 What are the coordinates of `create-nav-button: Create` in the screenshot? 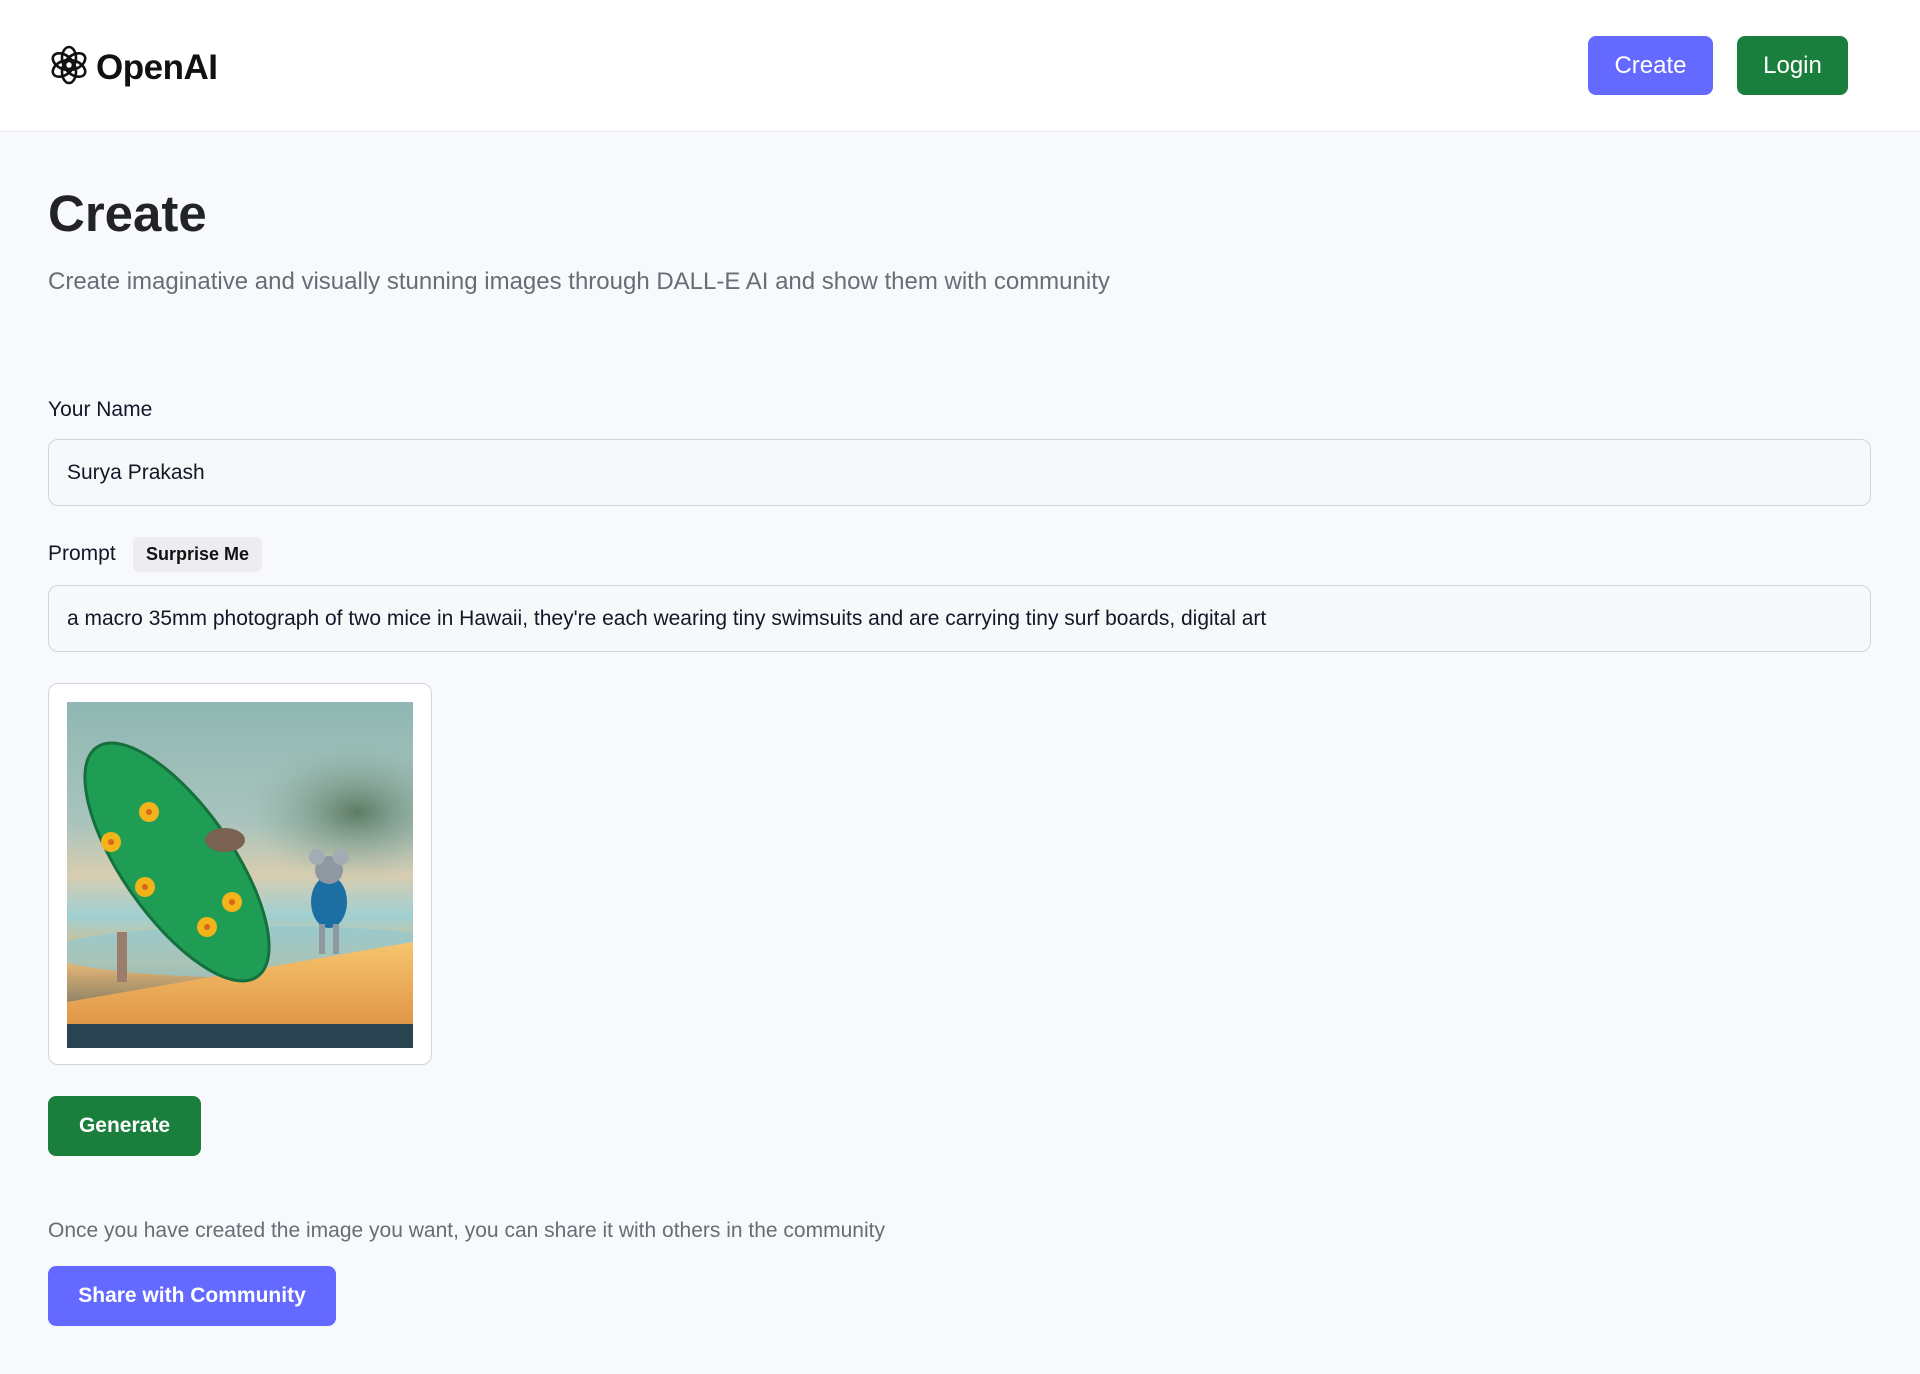 It's located at (1650, 65).